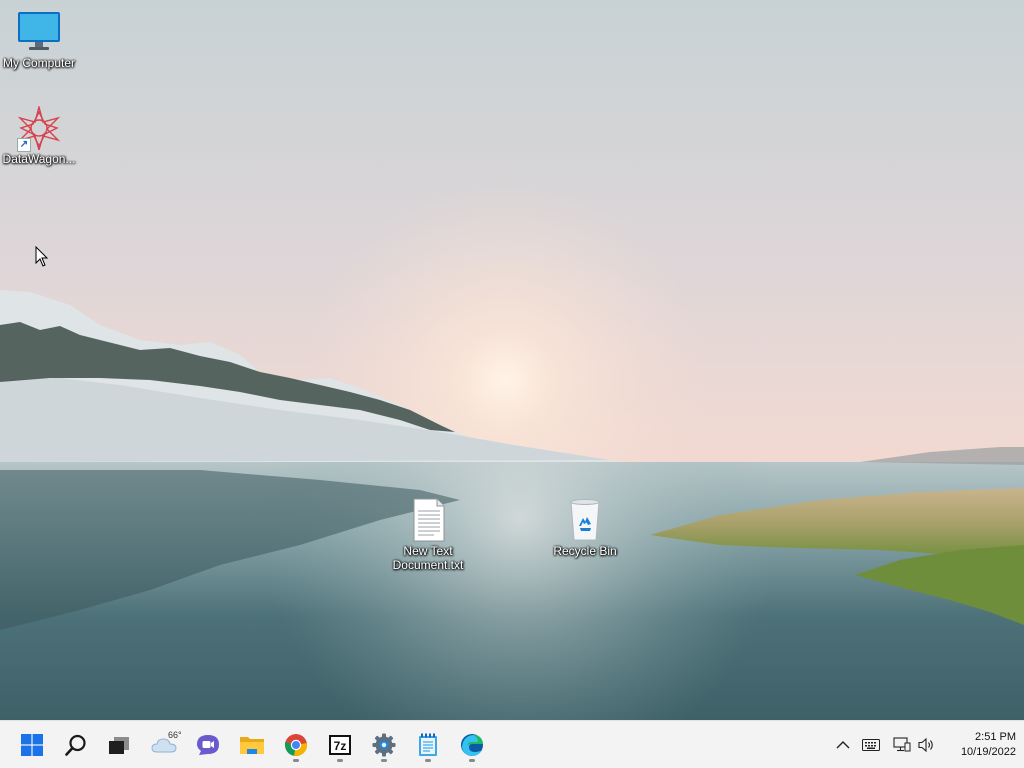 This screenshot has width=1024, height=768. Describe the element at coordinates (585, 520) in the screenshot. I see `recycle-bin-icon` at that location.